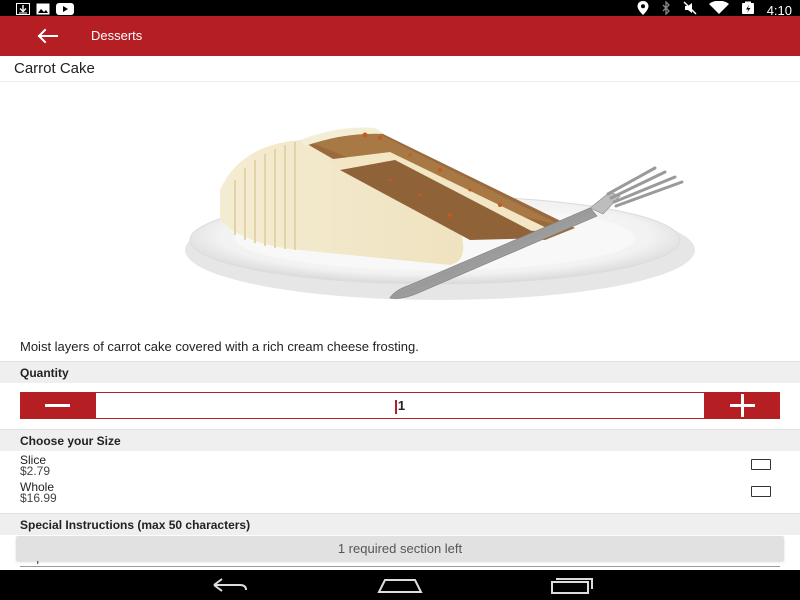 Image resolution: width=800 pixels, height=600 pixels. I want to click on recents-nav-icon, so click(572, 586).